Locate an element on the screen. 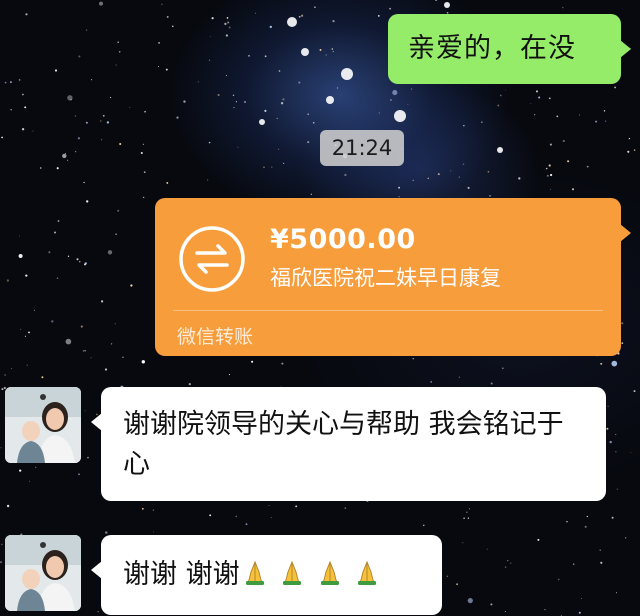 The height and width of the screenshot is (616, 640). incoming-message-text: 谢谢院领导的关心与帮助 我会铭记于心 is located at coordinates (343, 444).